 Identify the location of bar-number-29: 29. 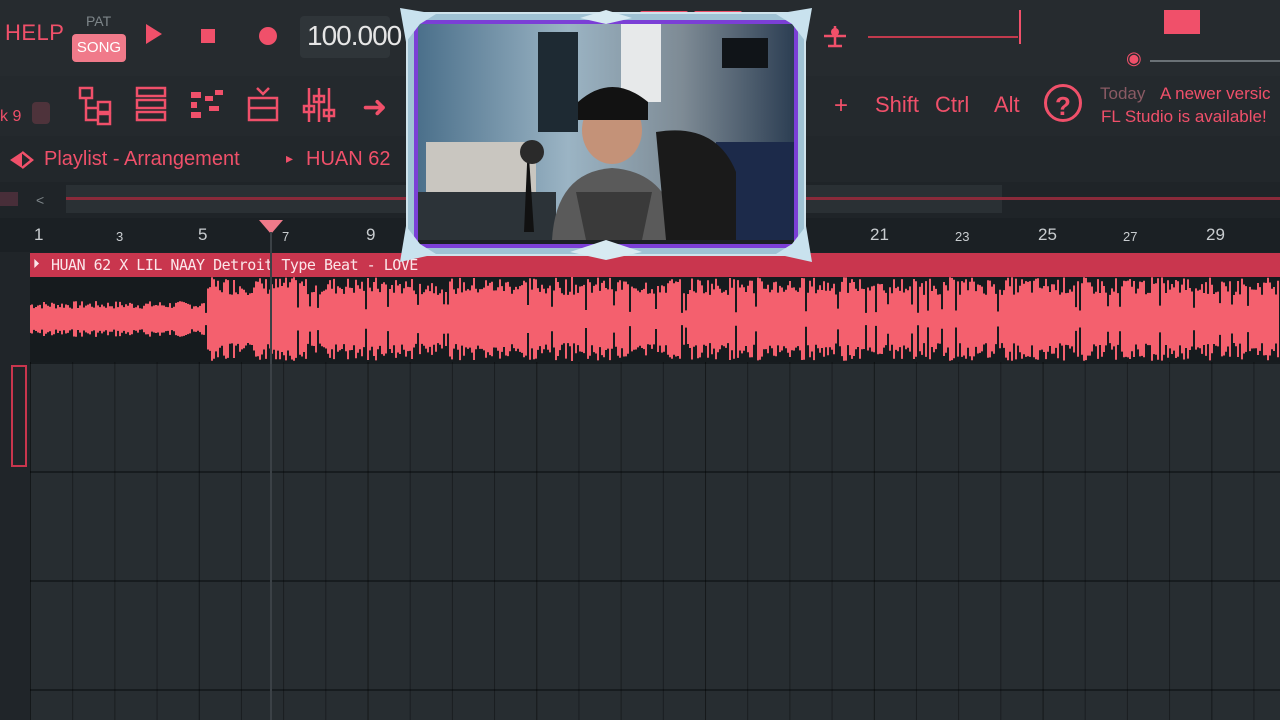
(1215, 234).